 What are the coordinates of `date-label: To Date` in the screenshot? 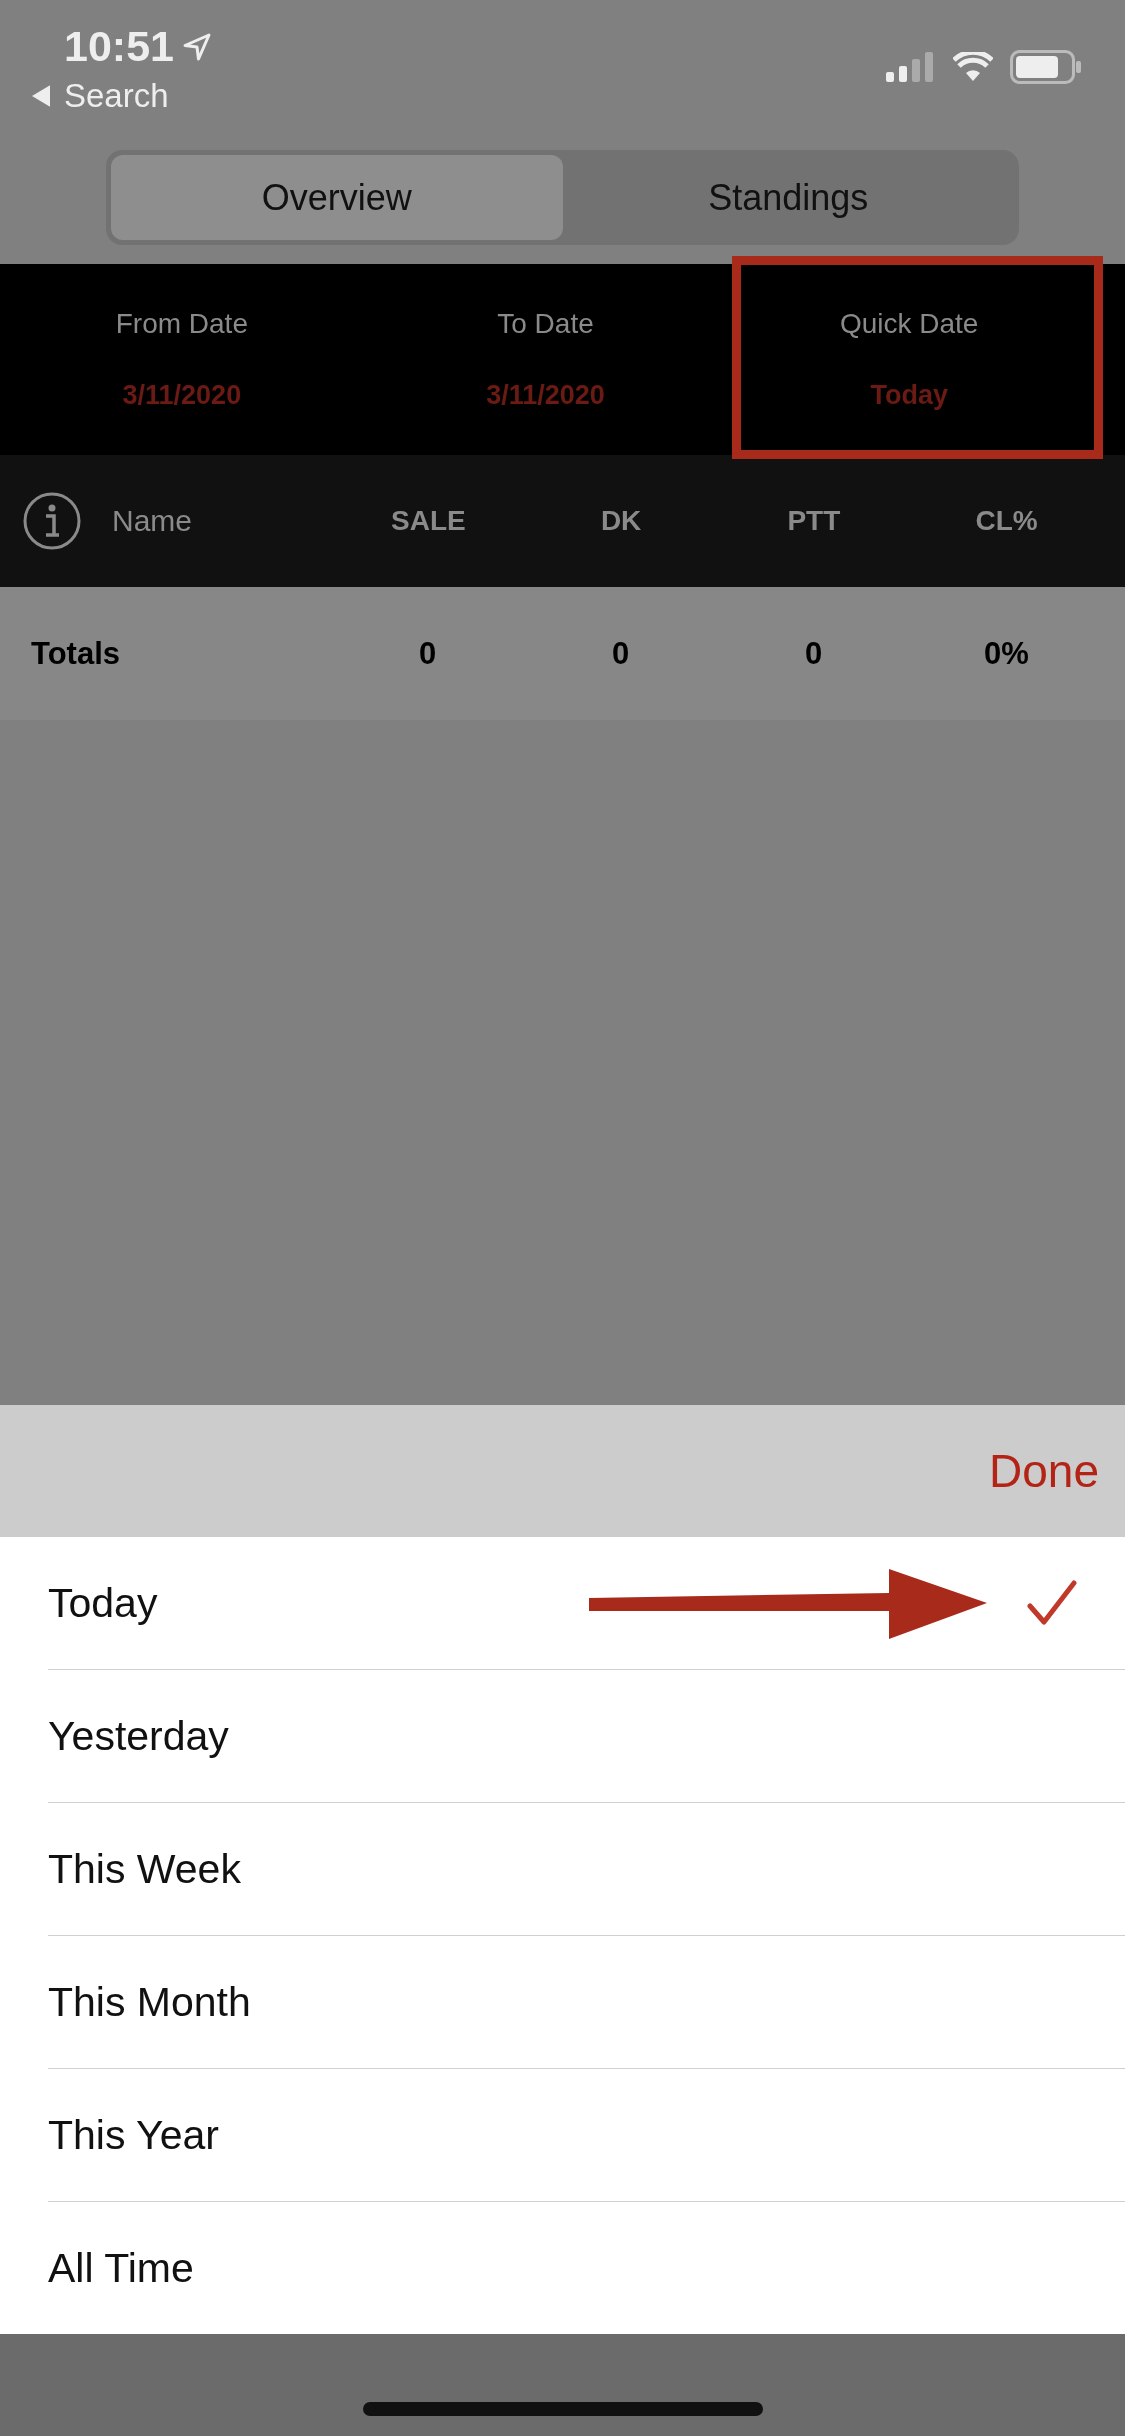 It's located at (545, 324).